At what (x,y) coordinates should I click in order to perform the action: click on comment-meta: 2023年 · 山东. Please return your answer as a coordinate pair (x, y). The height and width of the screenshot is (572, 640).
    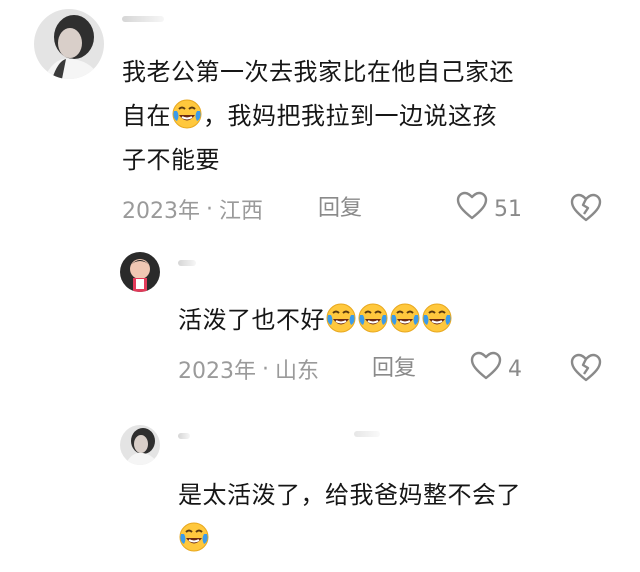
    Looking at the image, I should click on (249, 369).